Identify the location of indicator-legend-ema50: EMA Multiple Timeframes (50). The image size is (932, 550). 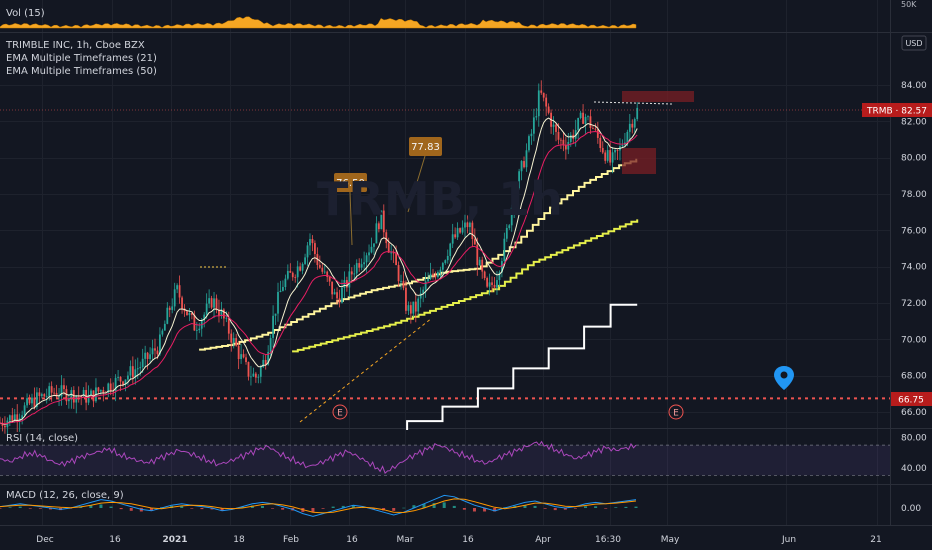
(81, 71).